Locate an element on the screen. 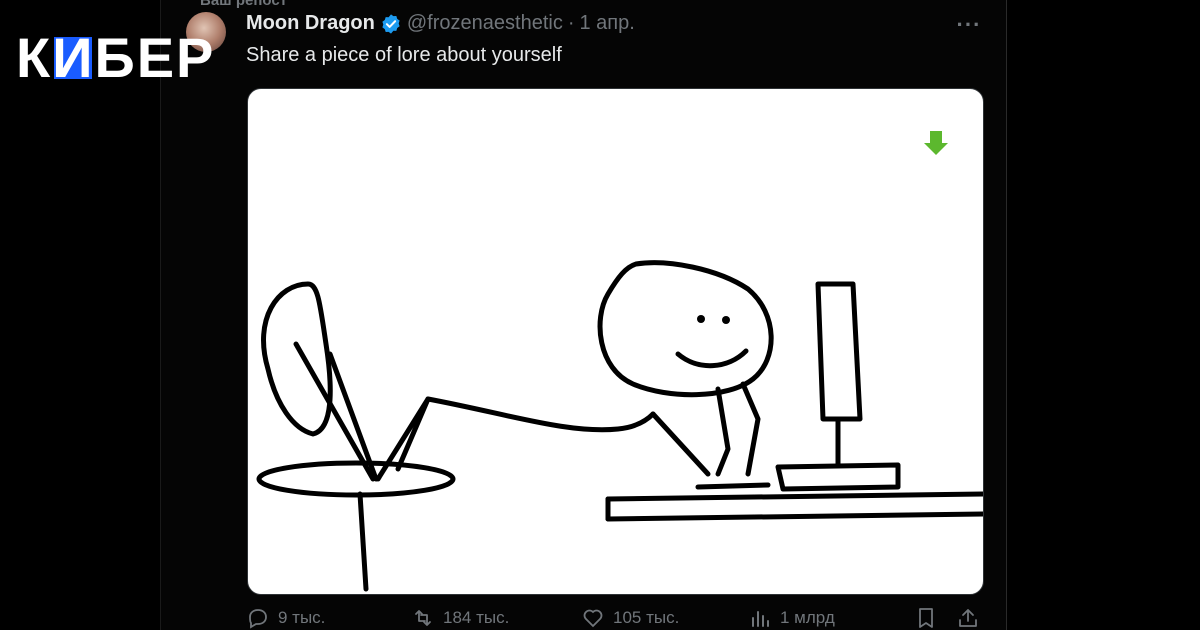  views-count: 1 млрд is located at coordinates (807, 617).